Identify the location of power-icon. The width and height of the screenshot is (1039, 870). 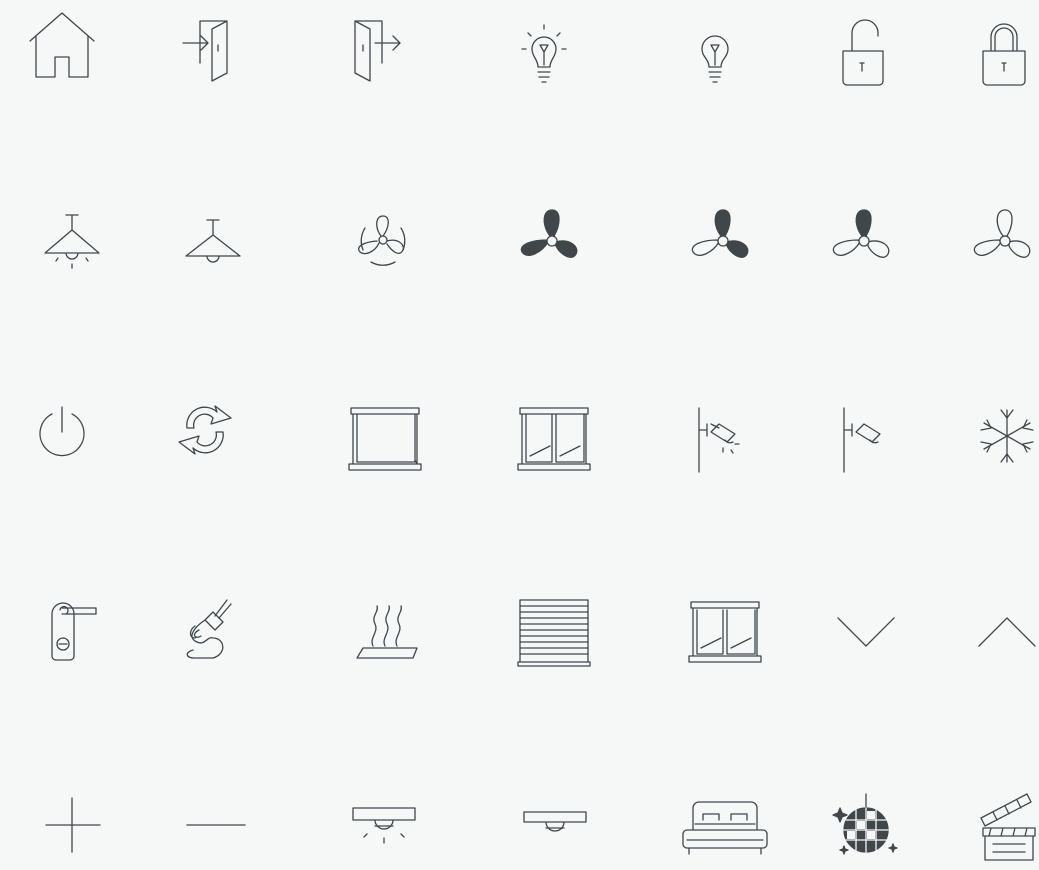
(62, 430).